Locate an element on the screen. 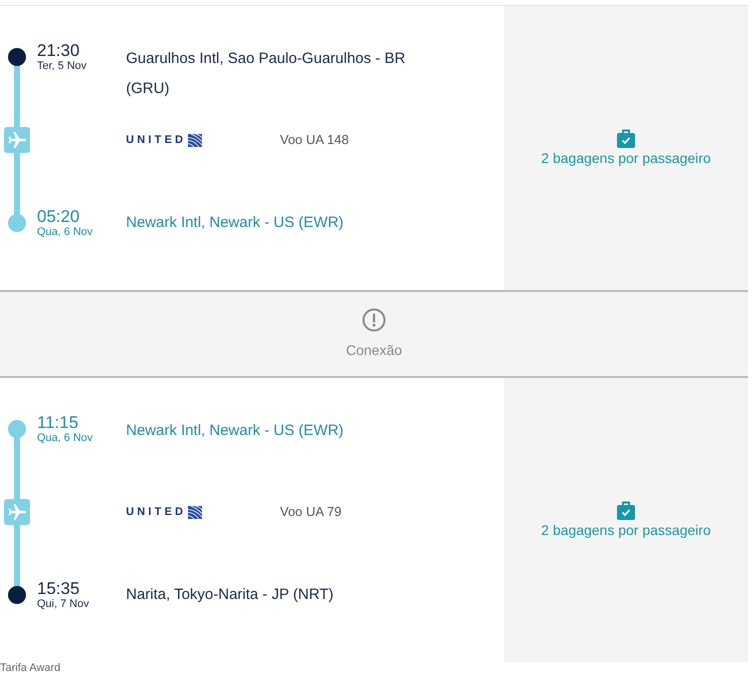 The height and width of the screenshot is (675, 752). arrival-airport: Narita, Tokyo-Narita - JP (NRT) is located at coordinates (230, 595).